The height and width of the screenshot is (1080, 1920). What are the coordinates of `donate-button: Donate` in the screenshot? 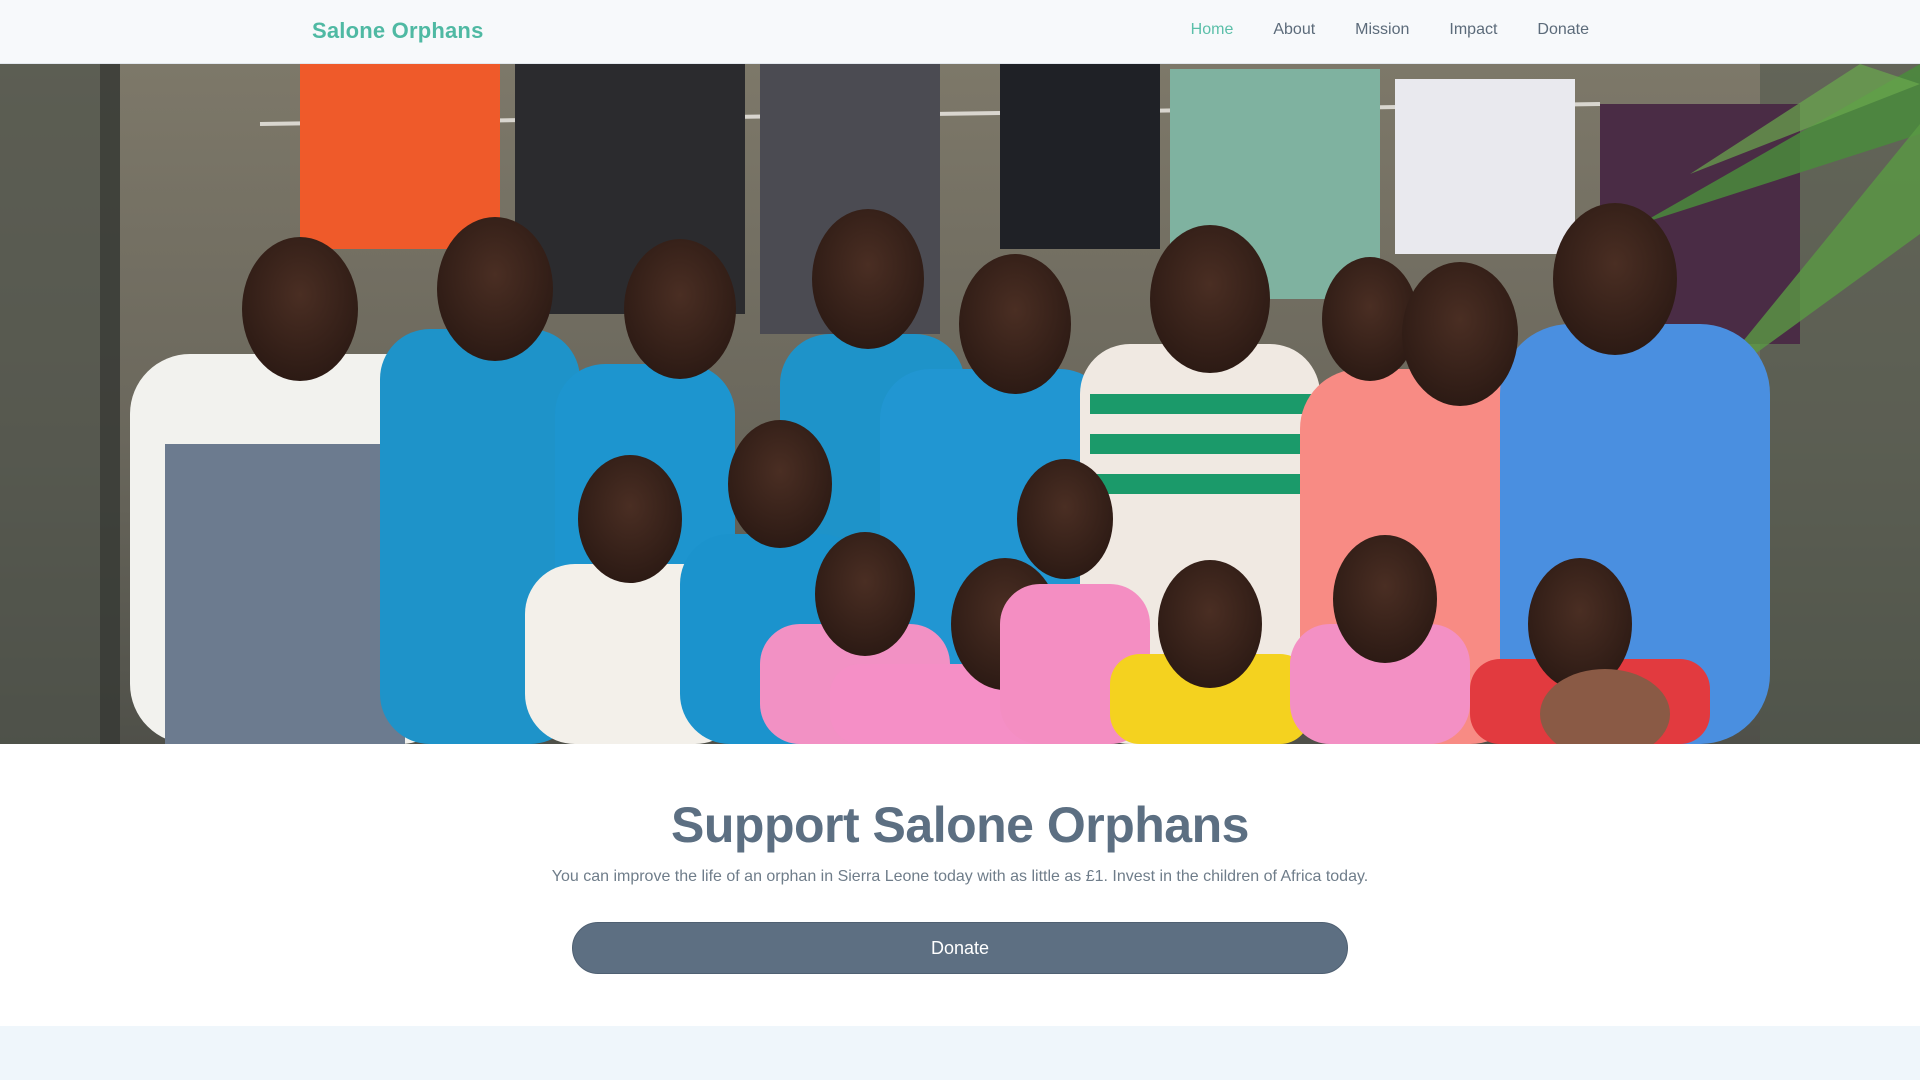 It's located at (960, 948).